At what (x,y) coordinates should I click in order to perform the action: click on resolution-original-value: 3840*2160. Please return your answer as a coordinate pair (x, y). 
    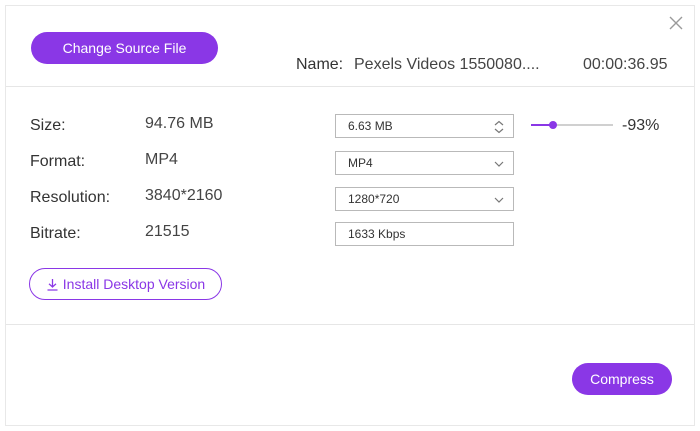
    Looking at the image, I should click on (184, 195).